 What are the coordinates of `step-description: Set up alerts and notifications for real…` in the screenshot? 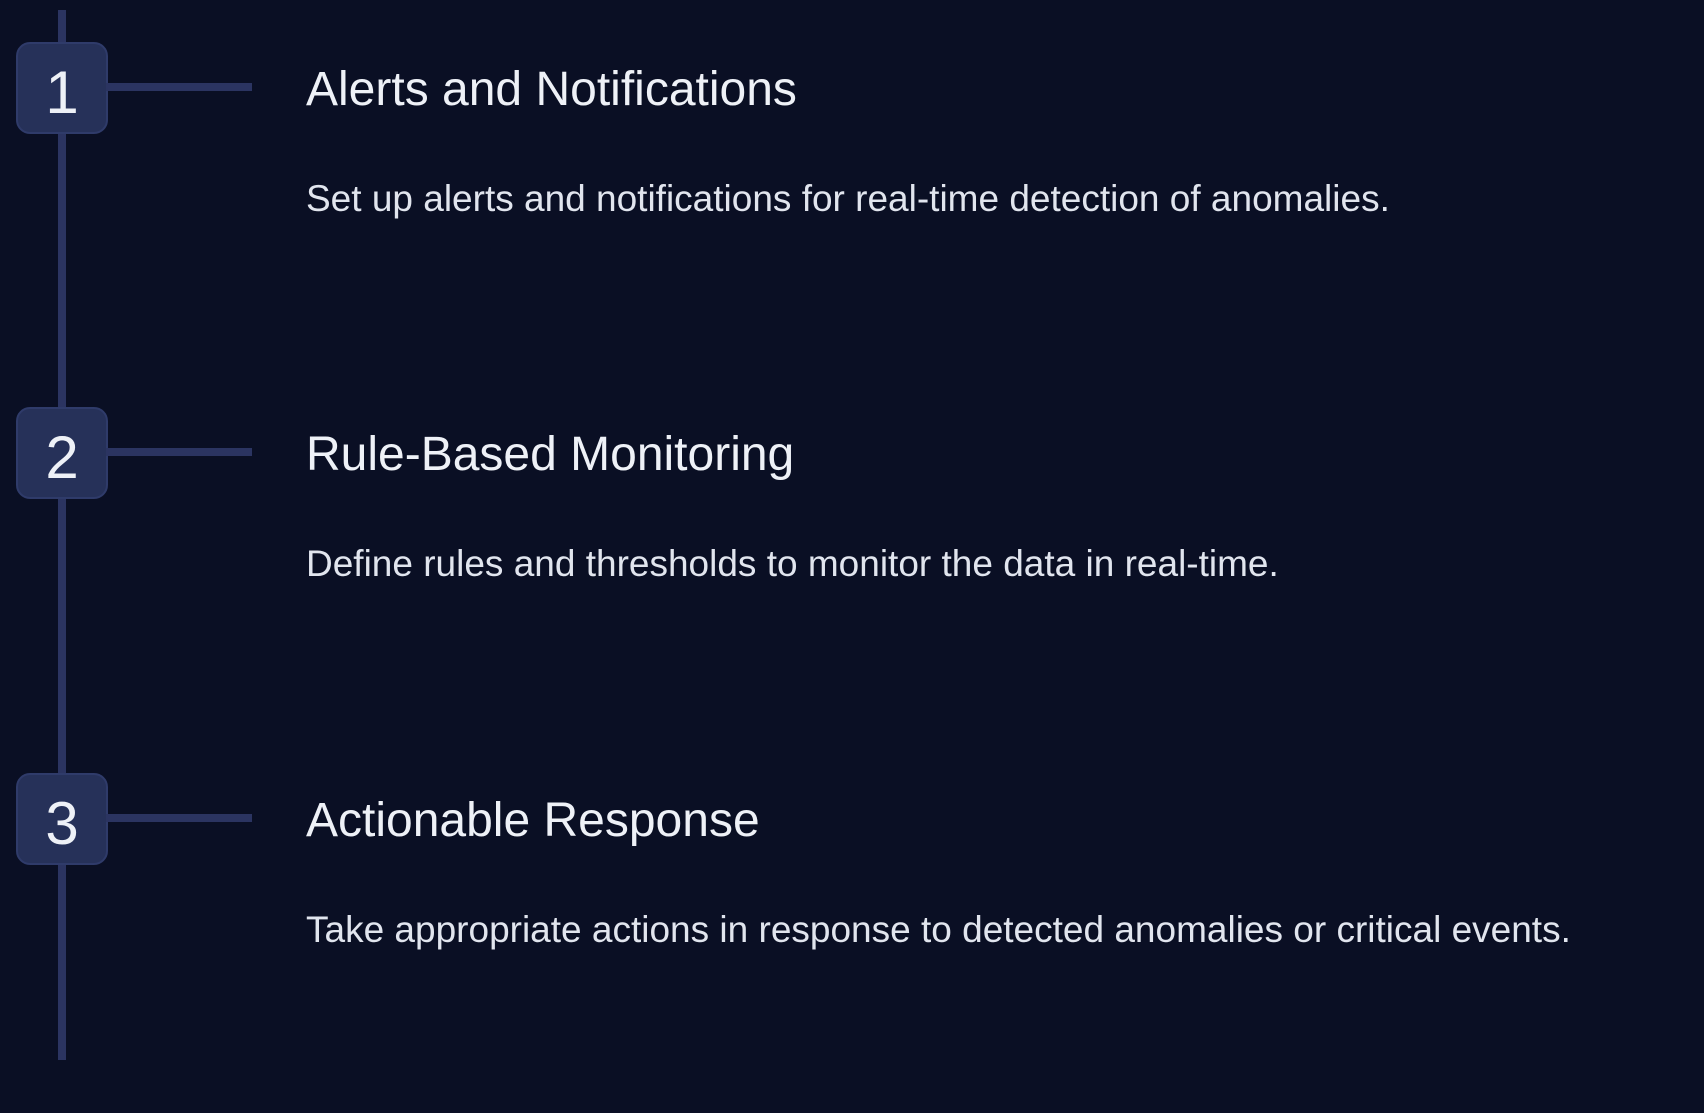 It's located at (848, 198).